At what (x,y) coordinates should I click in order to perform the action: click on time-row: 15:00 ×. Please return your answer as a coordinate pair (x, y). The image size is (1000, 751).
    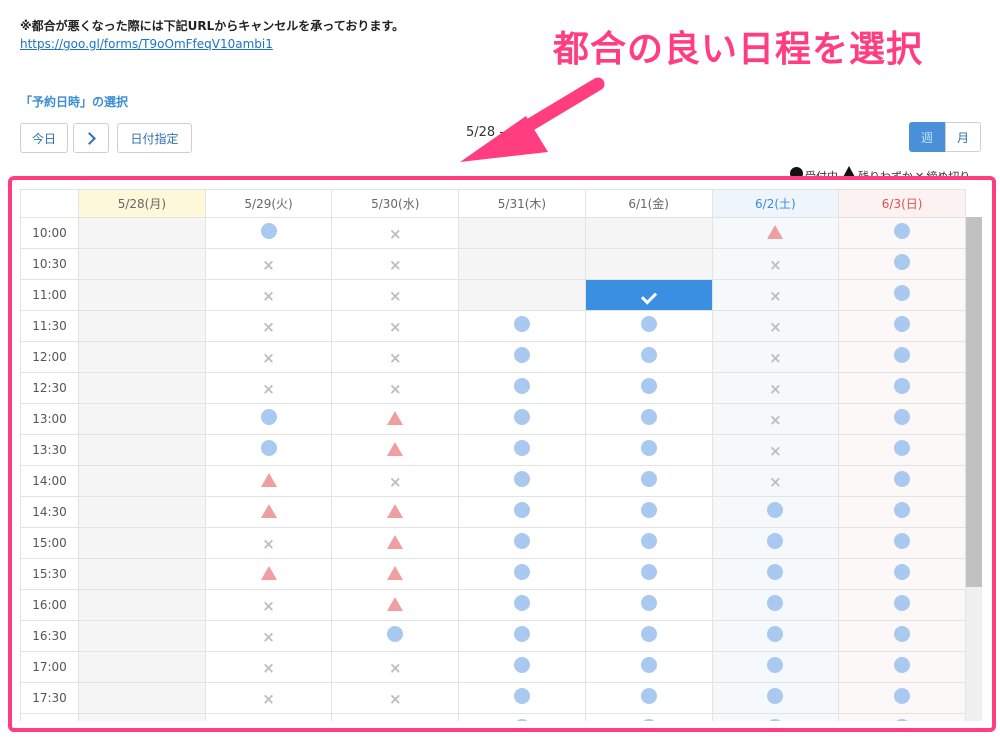
    Looking at the image, I should click on (493, 543).